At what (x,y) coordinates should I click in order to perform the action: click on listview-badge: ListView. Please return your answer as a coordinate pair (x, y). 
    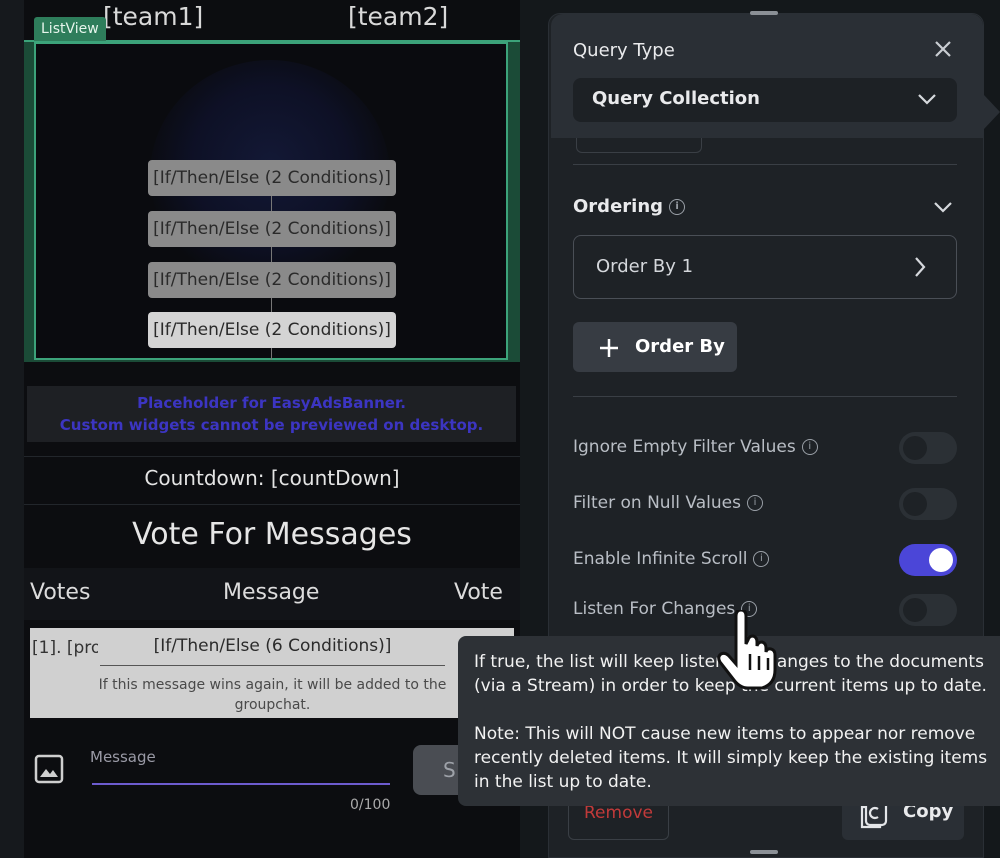
    Looking at the image, I should click on (70, 29).